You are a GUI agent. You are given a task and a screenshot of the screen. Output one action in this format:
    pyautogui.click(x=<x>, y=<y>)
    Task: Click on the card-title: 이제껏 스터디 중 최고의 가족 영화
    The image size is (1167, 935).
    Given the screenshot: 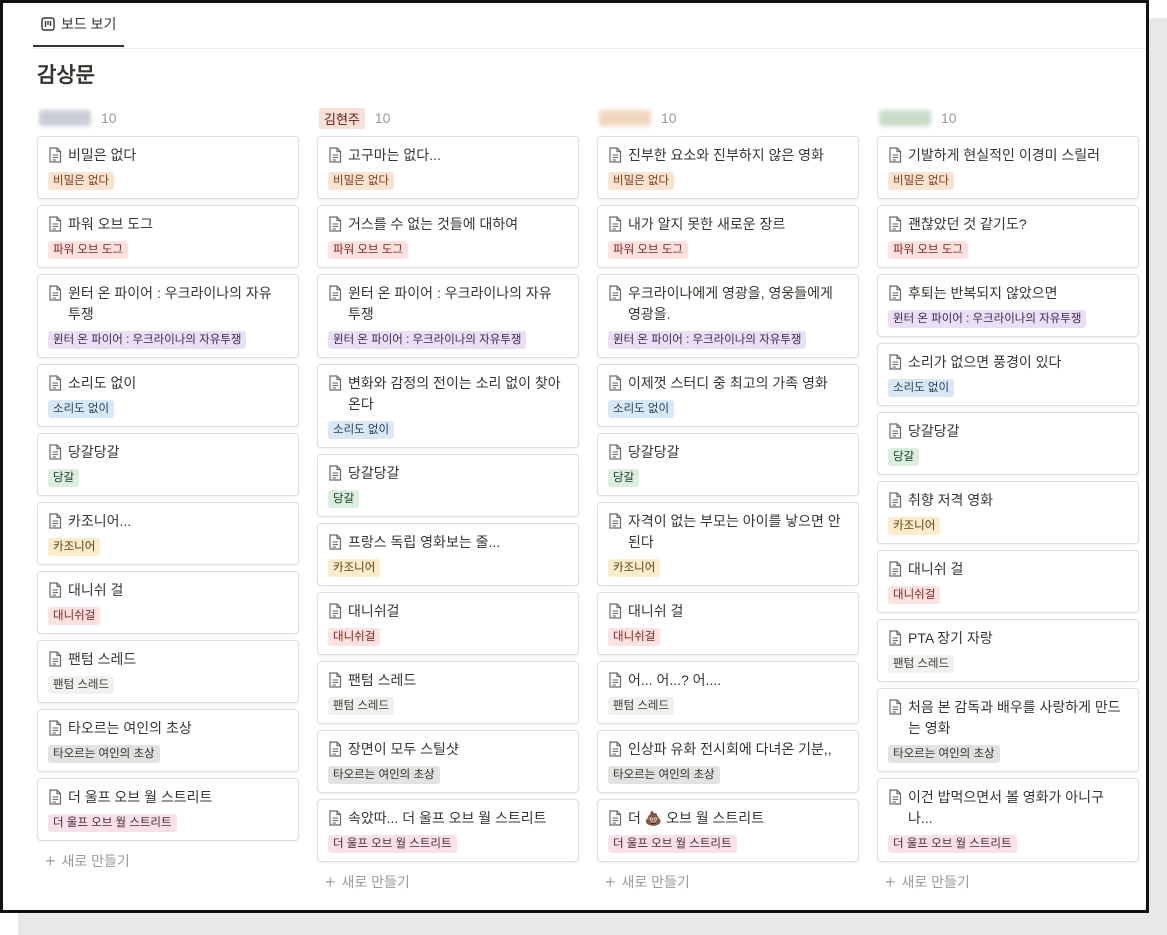 What is the action you would take?
    pyautogui.click(x=728, y=383)
    